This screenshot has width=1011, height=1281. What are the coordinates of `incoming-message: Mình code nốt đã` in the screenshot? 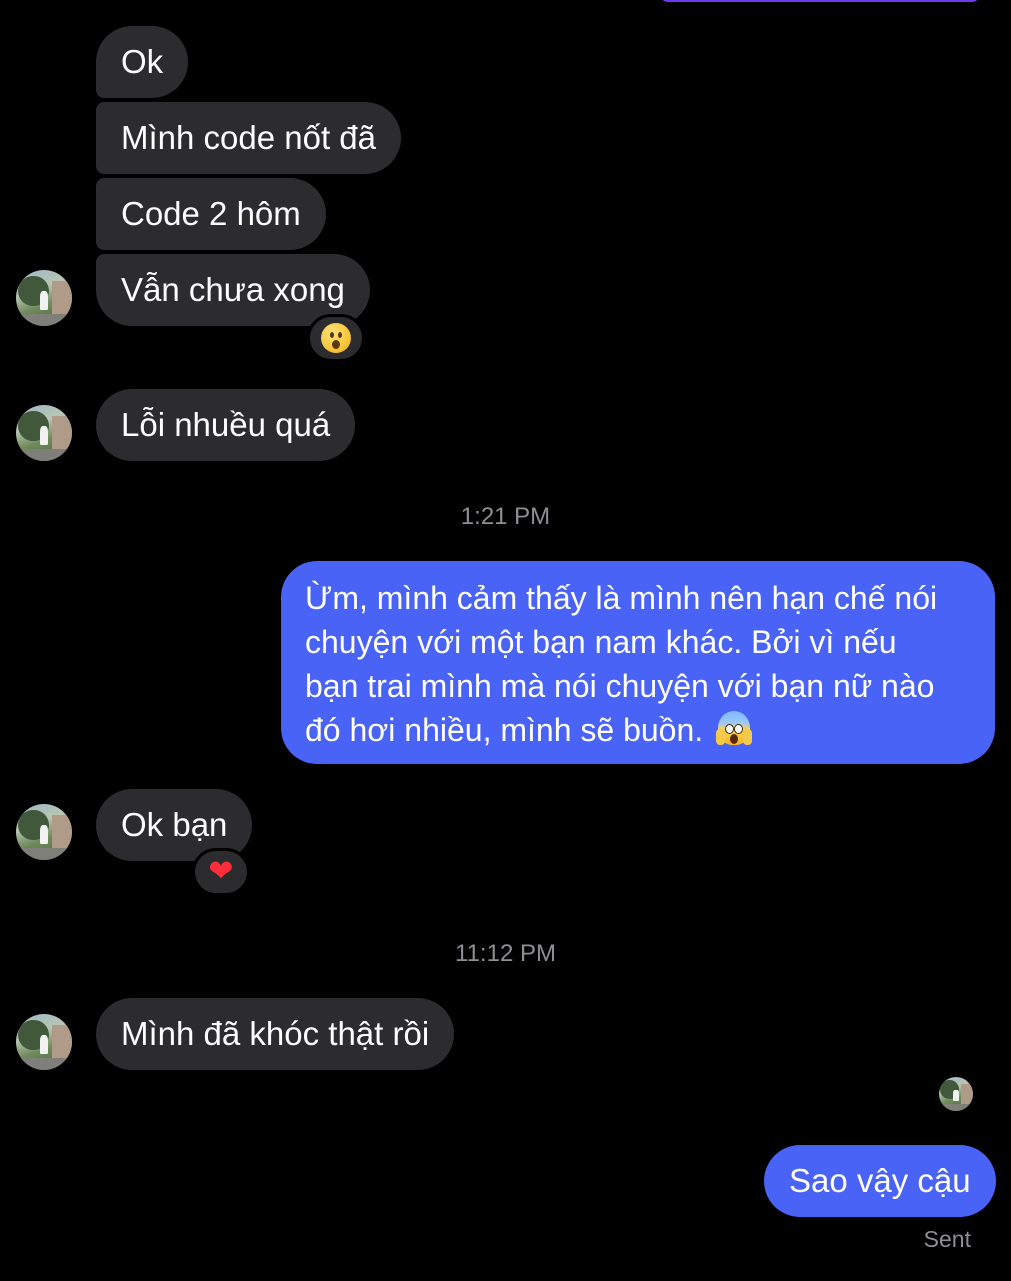 It's located at (249, 138).